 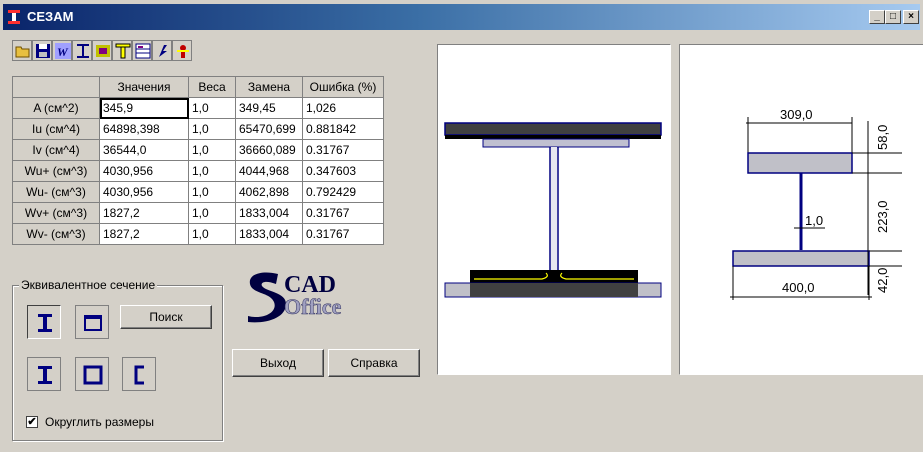 What do you see at coordinates (882, 280) in the screenshot?
I see `bottom-flange-height-label: 42,0` at bounding box center [882, 280].